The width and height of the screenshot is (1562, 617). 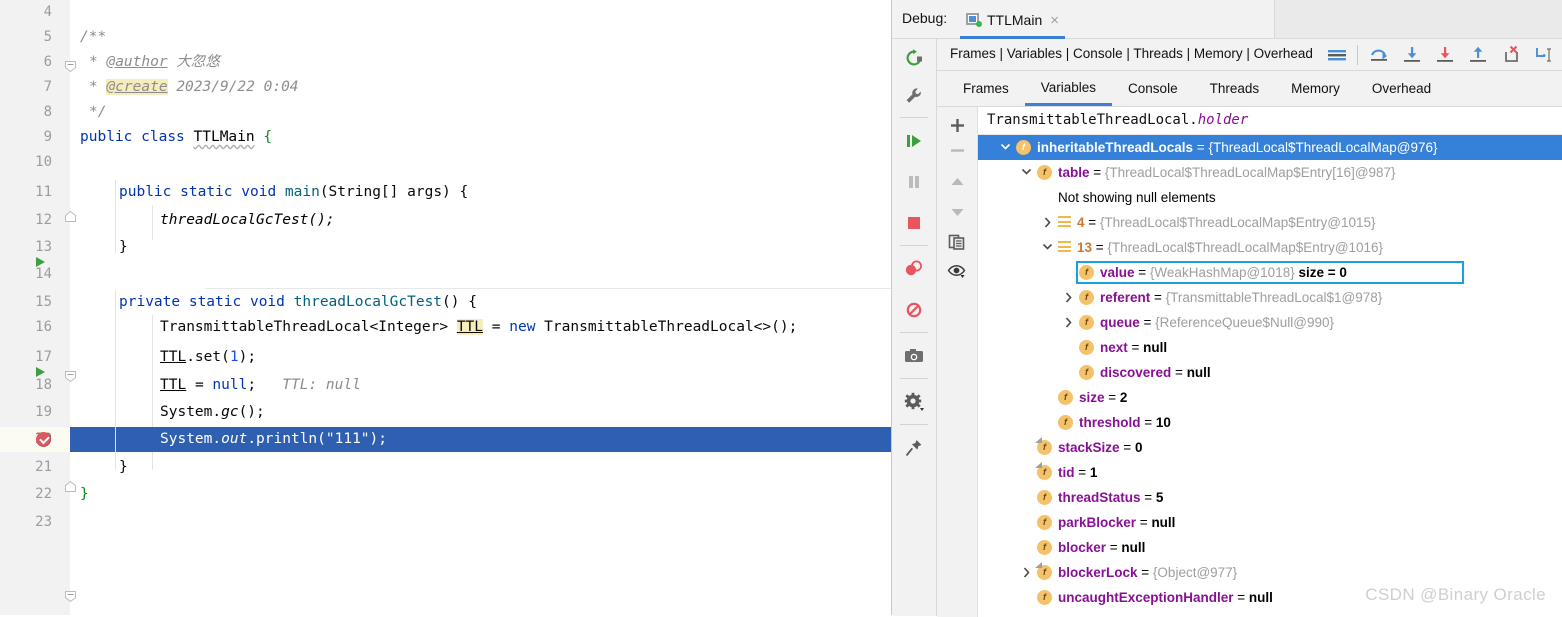 What do you see at coordinates (1378, 54) in the screenshot?
I see `step-over-icon` at bounding box center [1378, 54].